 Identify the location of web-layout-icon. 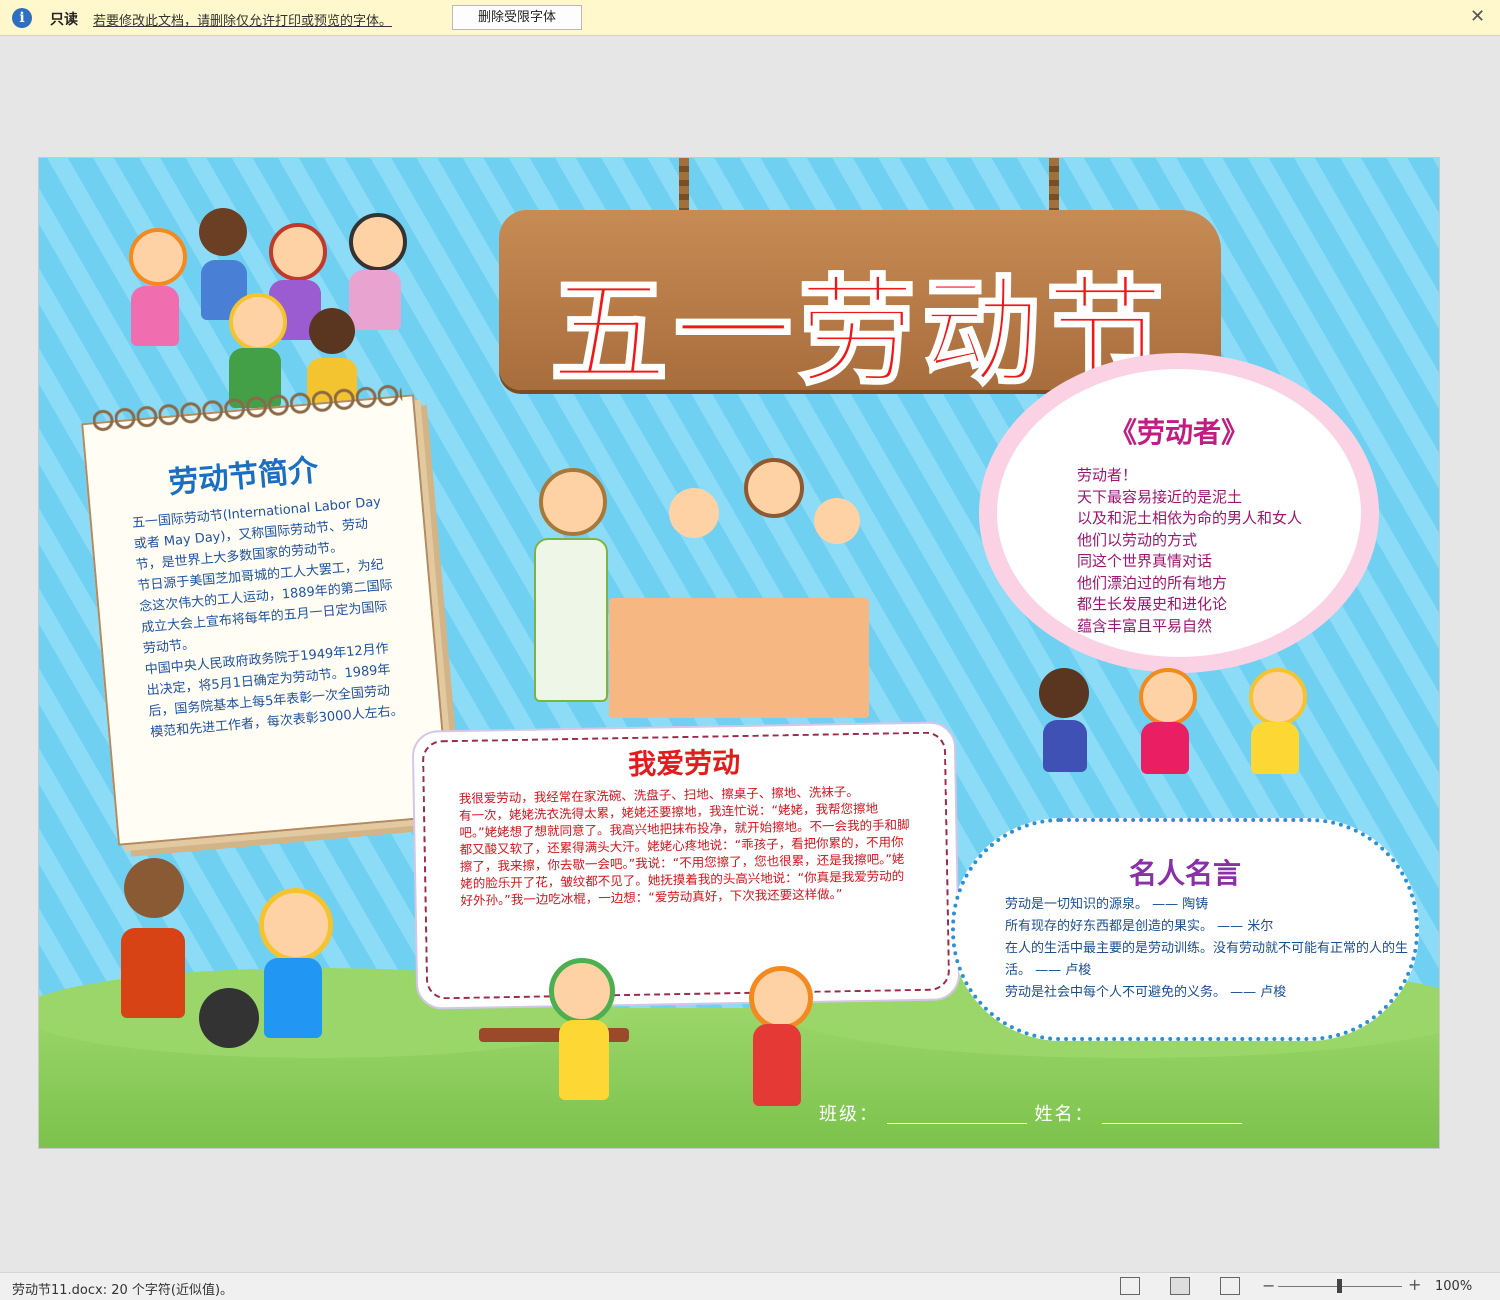
(1230, 1286).